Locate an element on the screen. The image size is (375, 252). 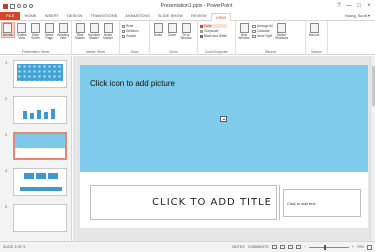
maximize-button: □ is located at coordinates (359, 6).